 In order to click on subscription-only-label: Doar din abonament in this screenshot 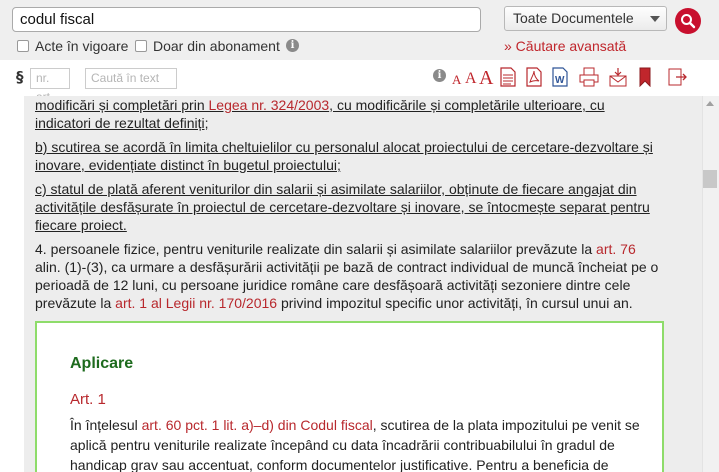, I will do `click(216, 46)`.